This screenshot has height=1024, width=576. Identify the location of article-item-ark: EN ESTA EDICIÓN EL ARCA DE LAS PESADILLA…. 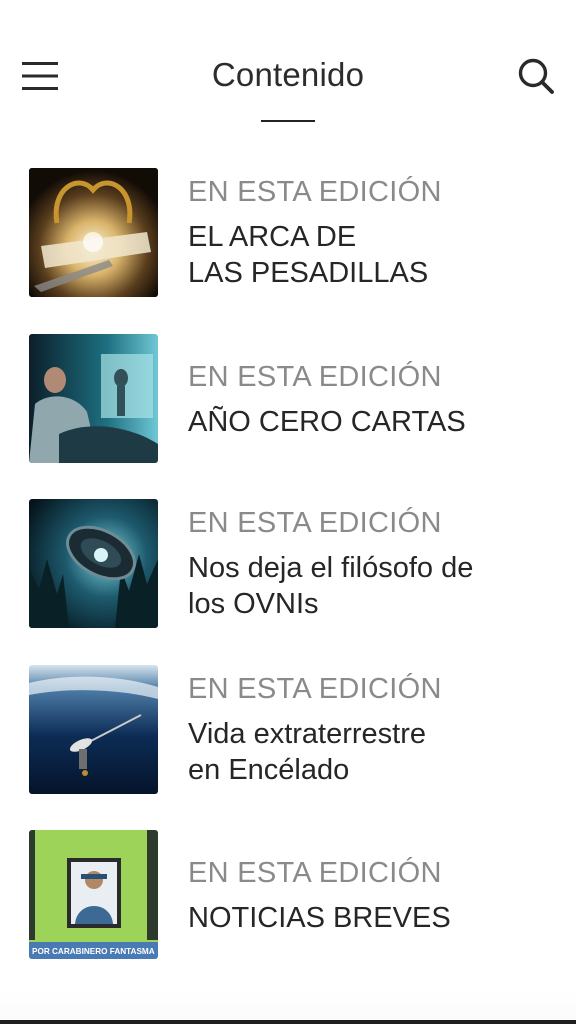
(288, 233).